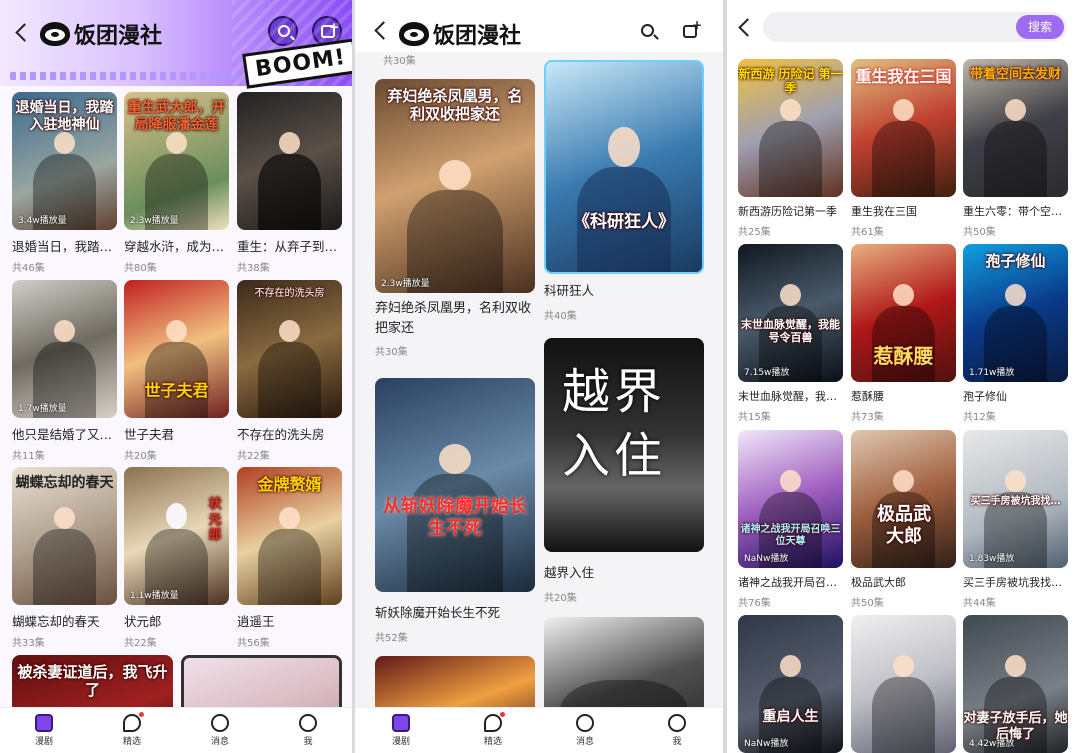 This screenshot has height=753, width=1080. What do you see at coordinates (64, 483) in the screenshot?
I see `cover-title: 蝴蝶忘却的春天` at bounding box center [64, 483].